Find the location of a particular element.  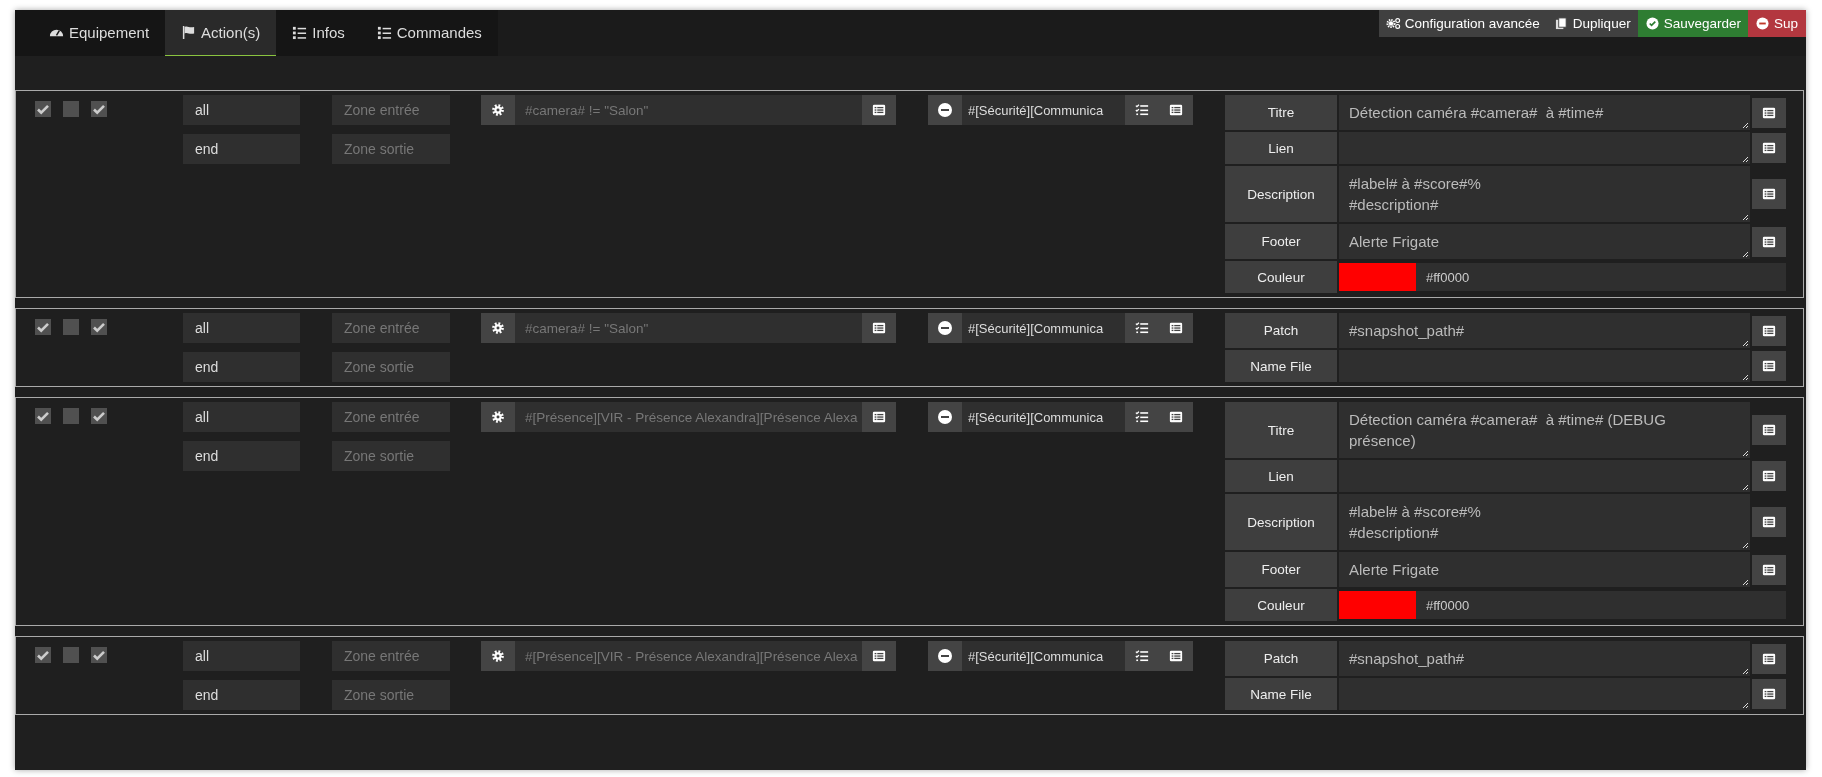

tab: Infos is located at coordinates (318, 33).